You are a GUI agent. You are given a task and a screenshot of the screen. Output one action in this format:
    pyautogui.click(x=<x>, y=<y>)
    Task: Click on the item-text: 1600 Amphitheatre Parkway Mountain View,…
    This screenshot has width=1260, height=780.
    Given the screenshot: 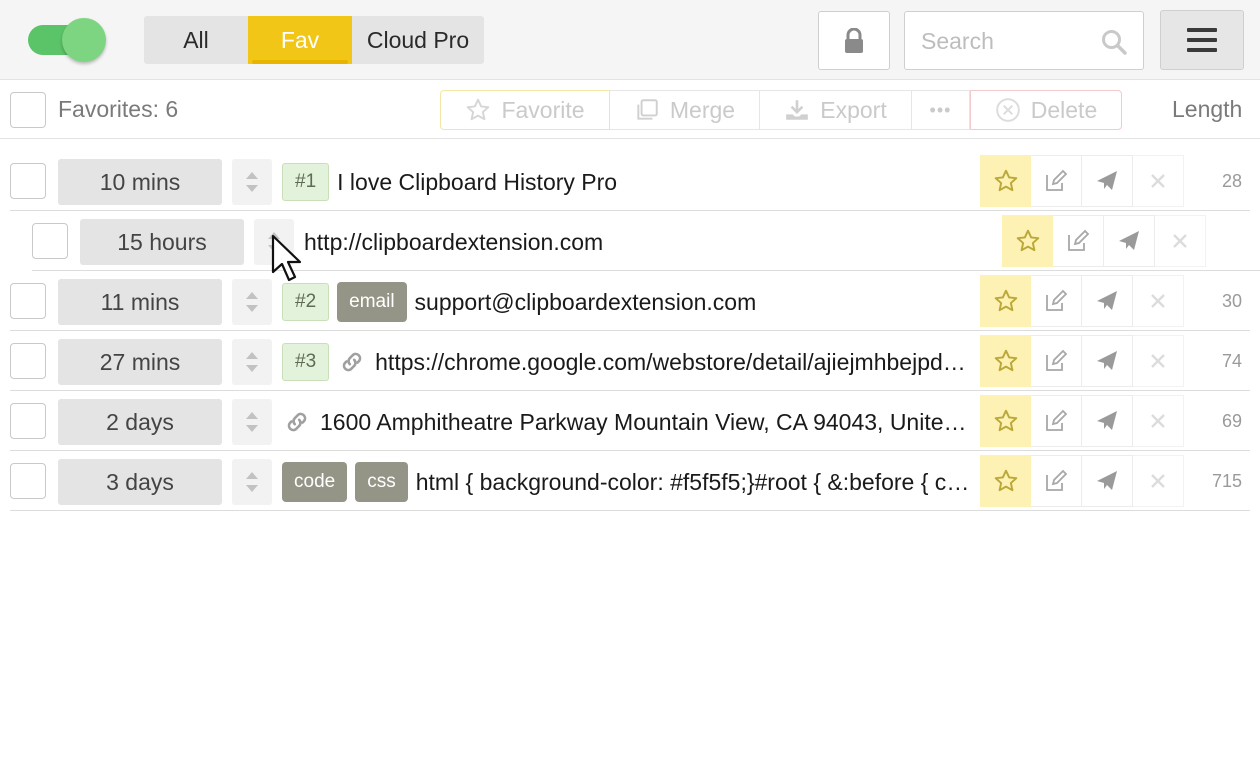 What is the action you would take?
    pyautogui.click(x=648, y=421)
    